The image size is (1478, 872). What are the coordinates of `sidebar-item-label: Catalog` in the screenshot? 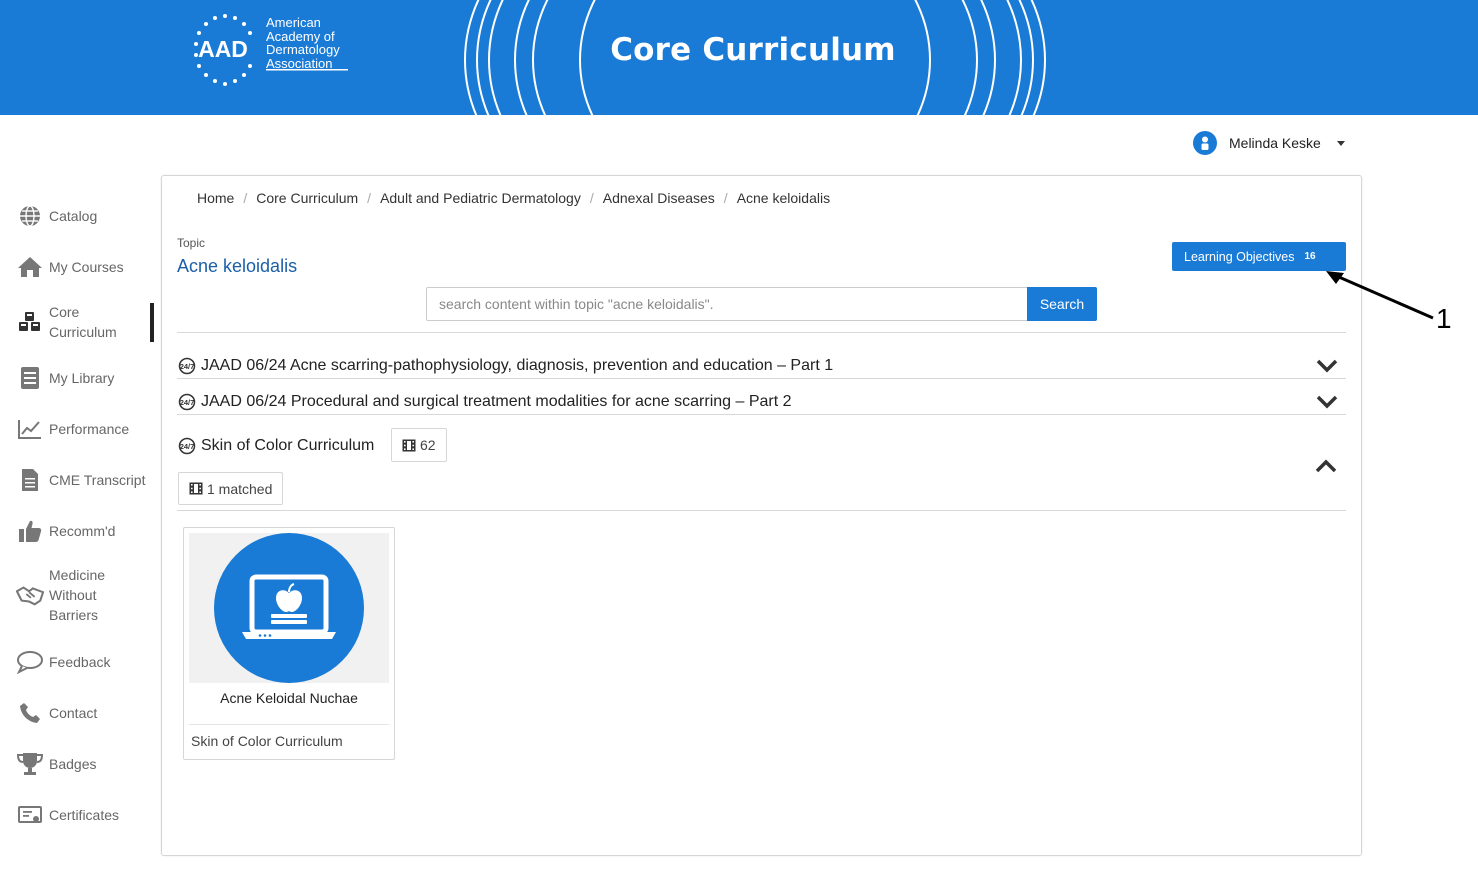 It's located at (73, 216).